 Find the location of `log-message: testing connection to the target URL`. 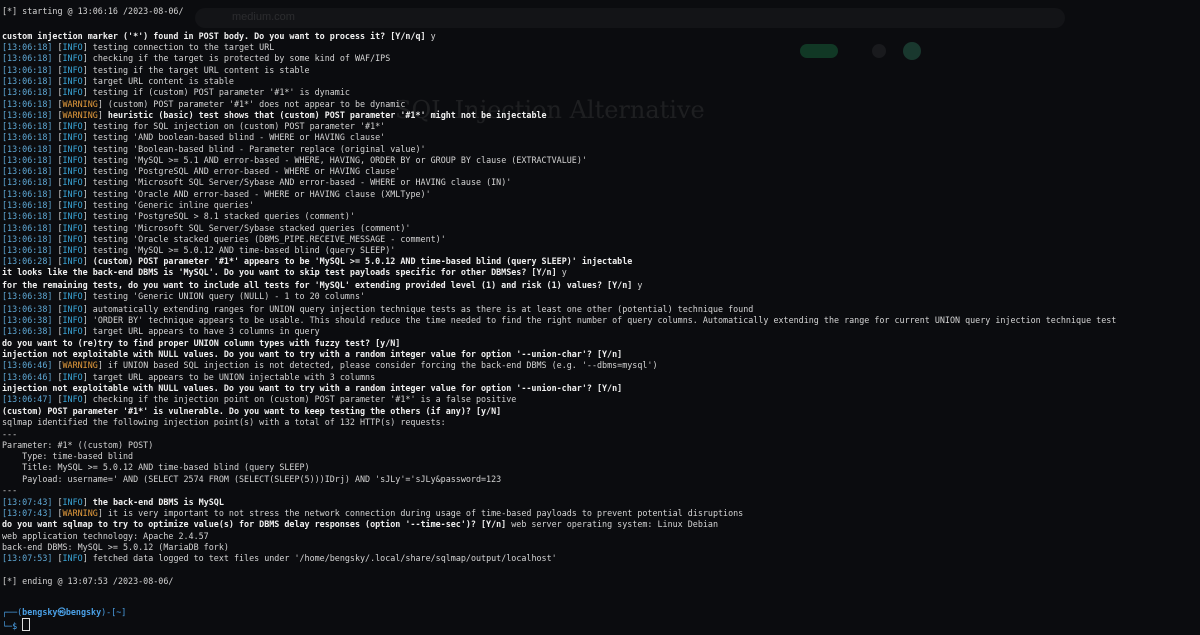

log-message: testing connection to the target URL is located at coordinates (183, 47).